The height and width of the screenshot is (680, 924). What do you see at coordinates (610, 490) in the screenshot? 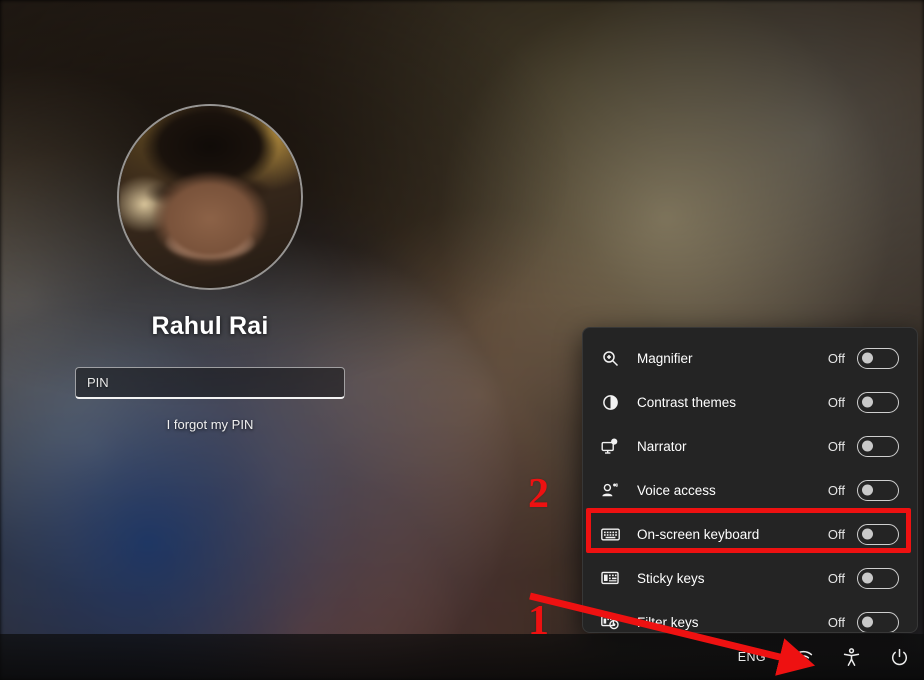
I see `voice-access-icon` at bounding box center [610, 490].